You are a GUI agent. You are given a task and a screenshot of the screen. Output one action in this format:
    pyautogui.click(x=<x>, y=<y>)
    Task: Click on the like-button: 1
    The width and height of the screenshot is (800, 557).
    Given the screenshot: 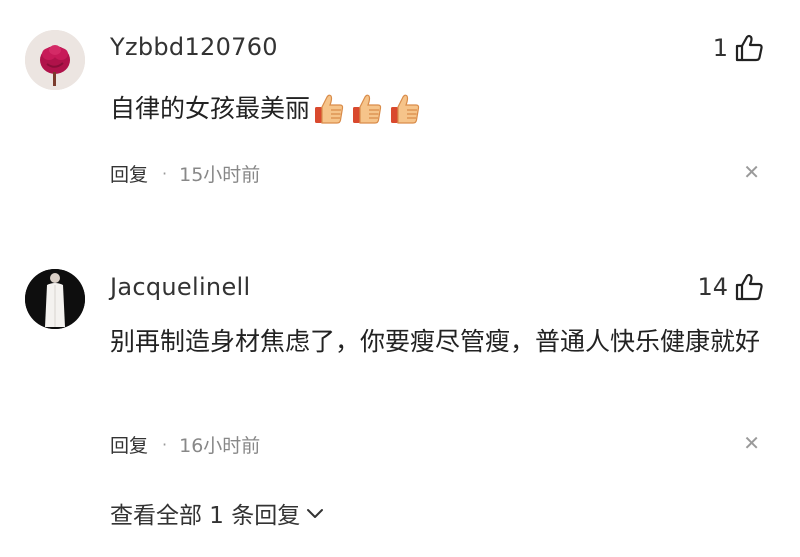 What is the action you would take?
    pyautogui.click(x=738, y=48)
    